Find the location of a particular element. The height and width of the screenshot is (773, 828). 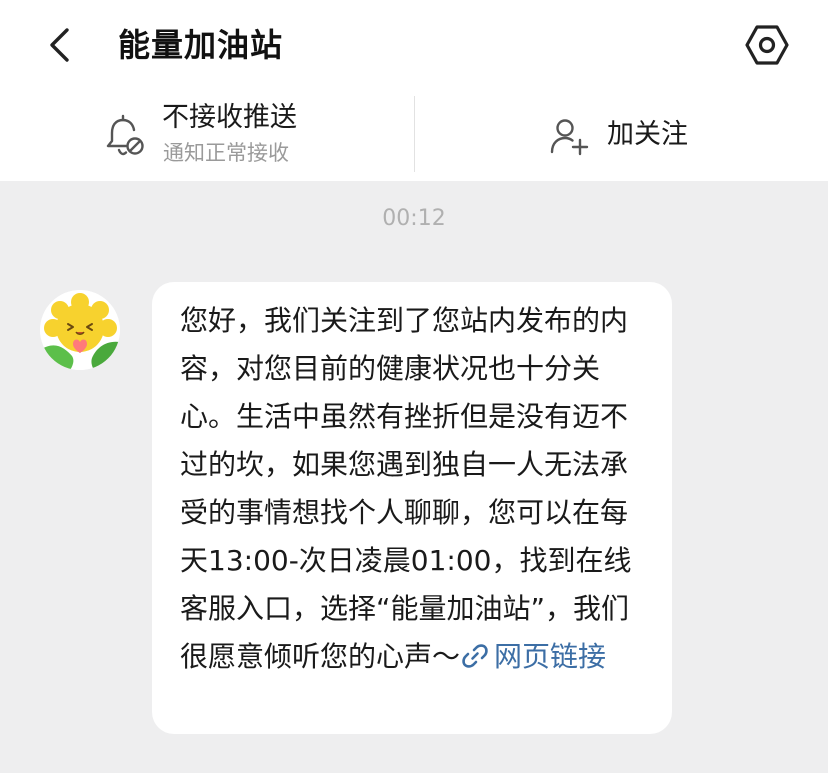

web-link-label: 网页链接 is located at coordinates (550, 656).